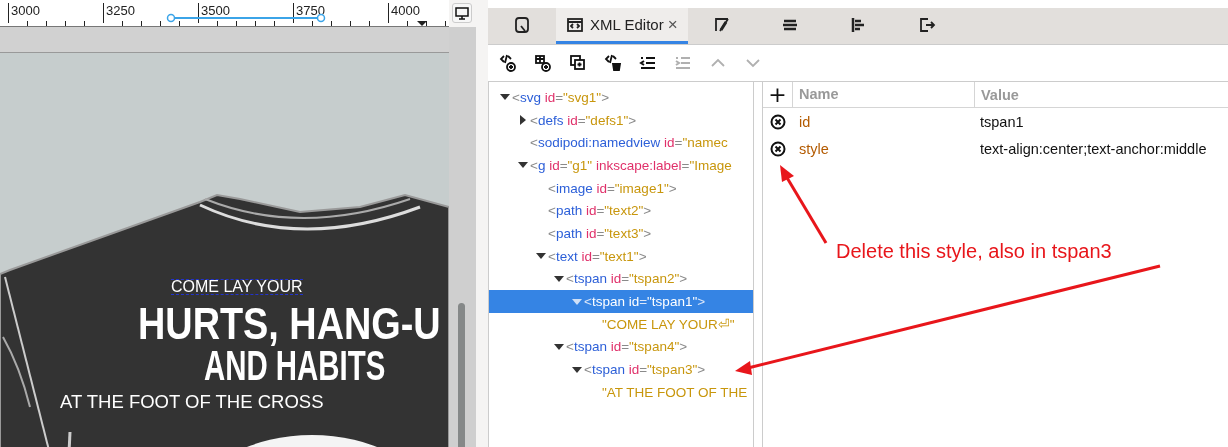 The image size is (1228, 447). I want to click on element-label: <path id="text3">, so click(600, 233).